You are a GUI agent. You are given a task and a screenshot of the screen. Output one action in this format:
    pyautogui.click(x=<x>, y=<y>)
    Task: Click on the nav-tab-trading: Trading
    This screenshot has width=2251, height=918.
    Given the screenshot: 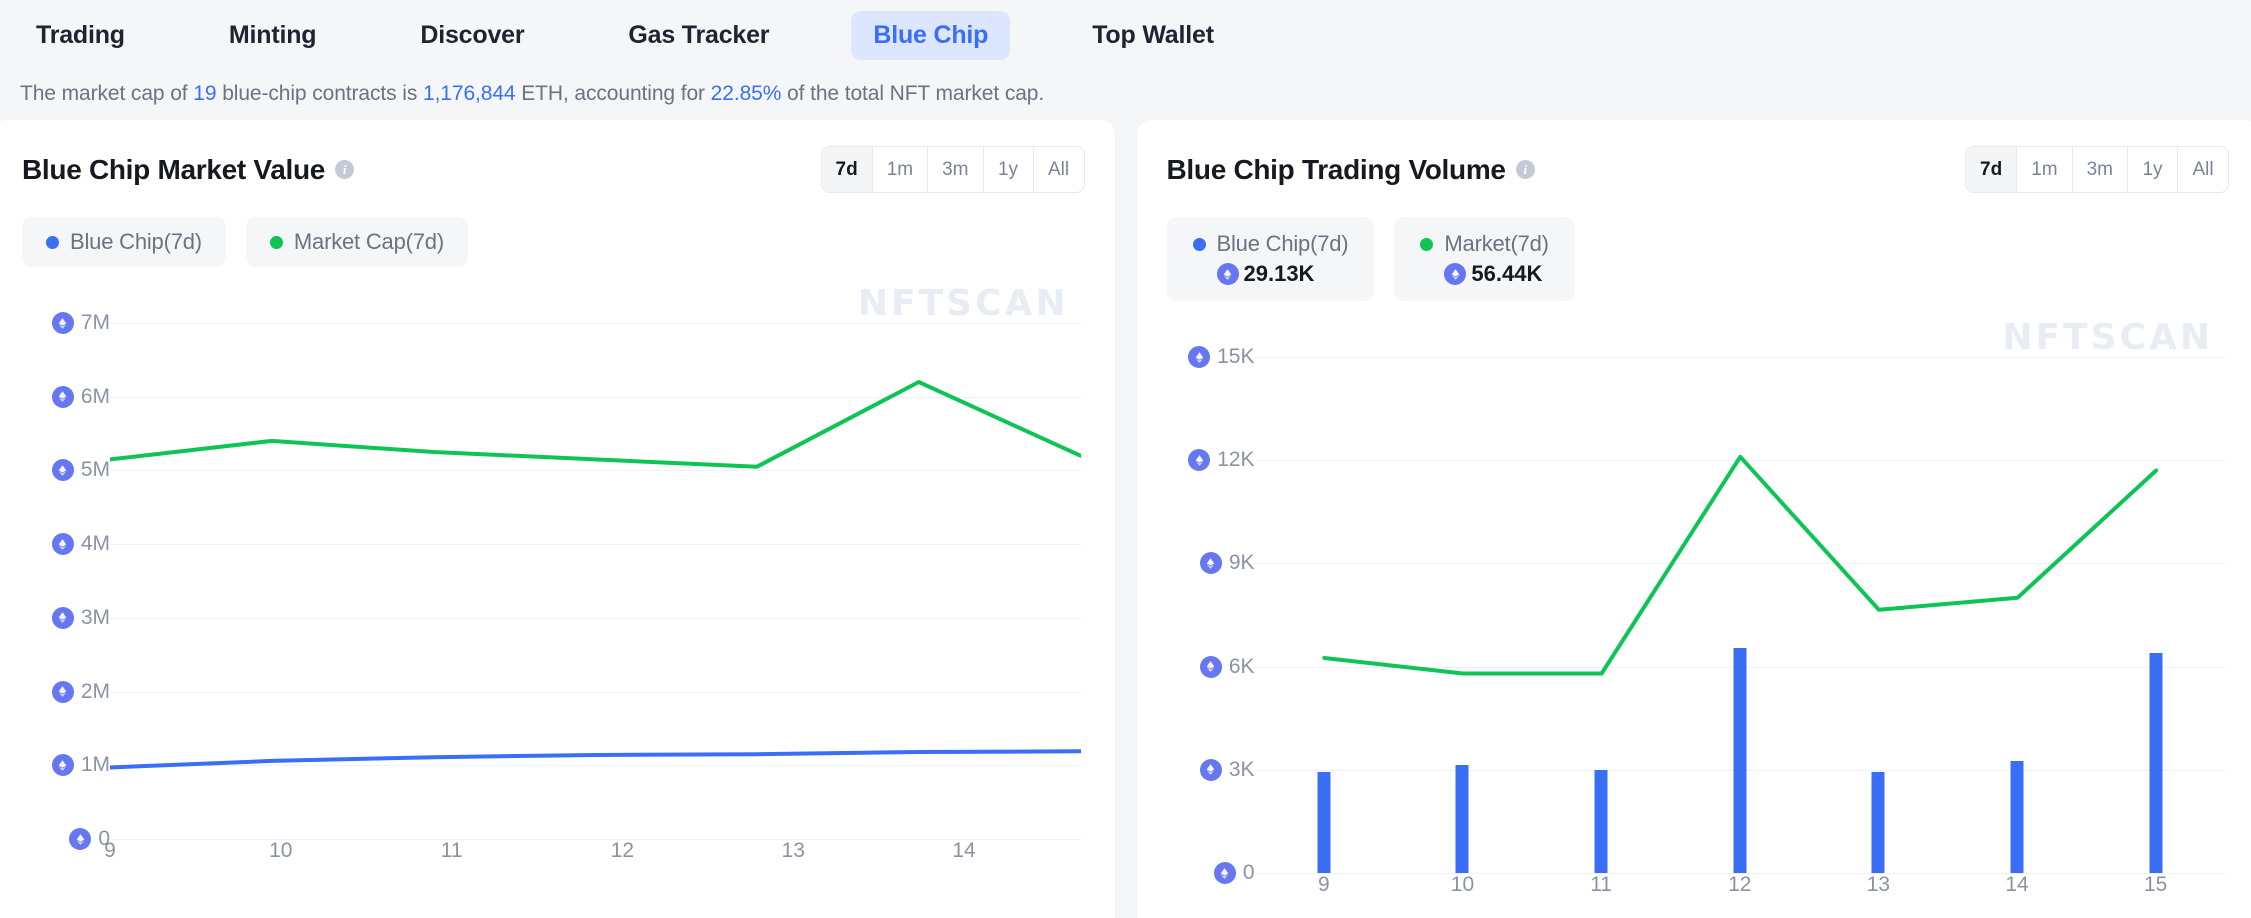 What is the action you would take?
    pyautogui.click(x=80, y=35)
    